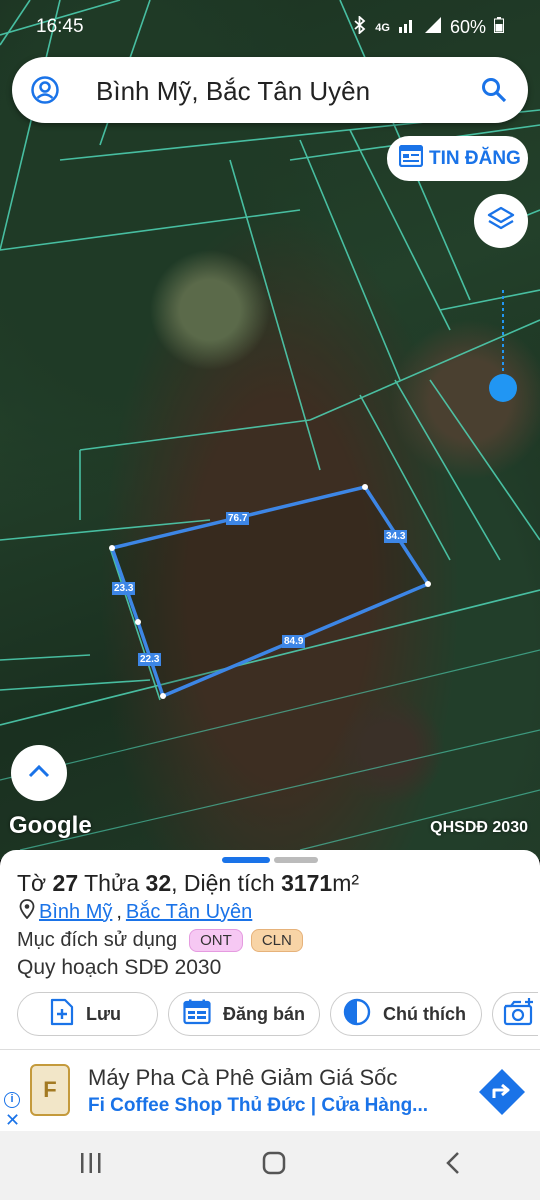 Image resolution: width=540 pixels, height=1200 pixels. Describe the element at coordinates (150, 659) in the screenshot. I see `edge-length-label: 22.3` at that location.